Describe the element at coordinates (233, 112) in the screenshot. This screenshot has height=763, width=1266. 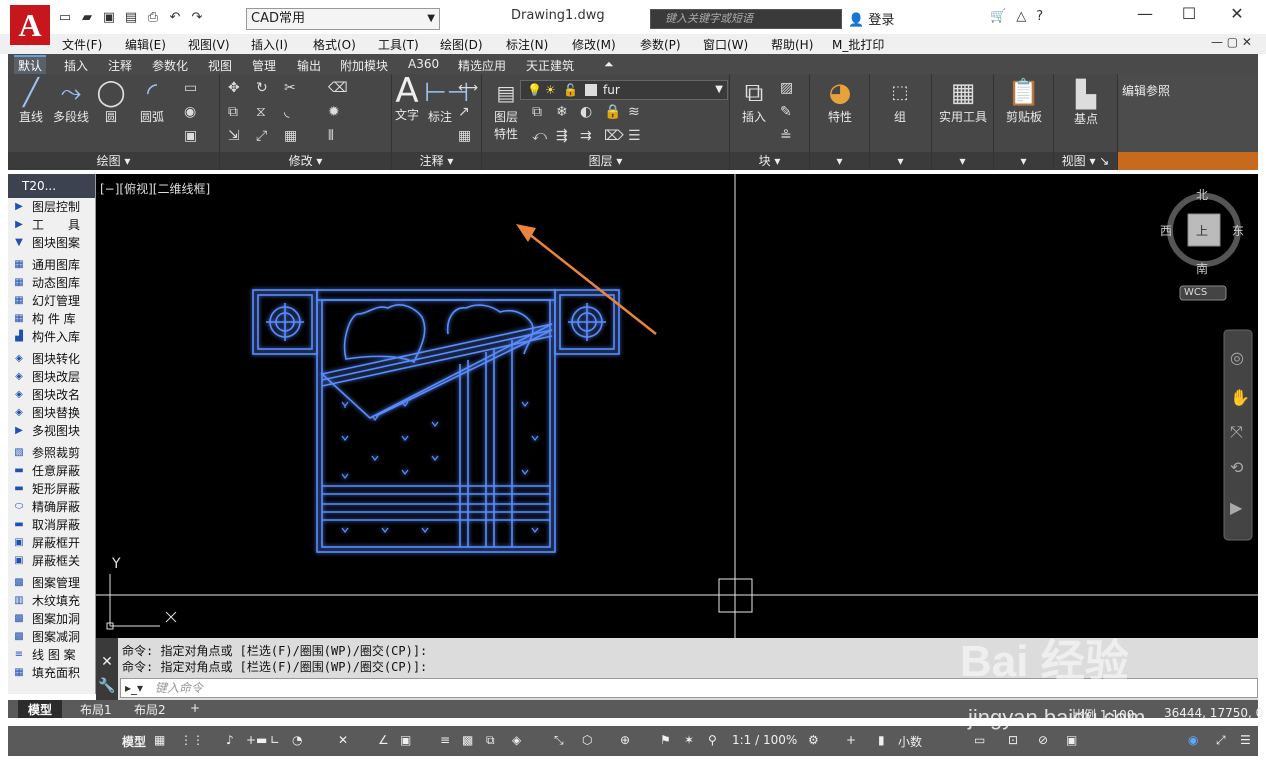
I see `copy-icon: ⧉` at that location.